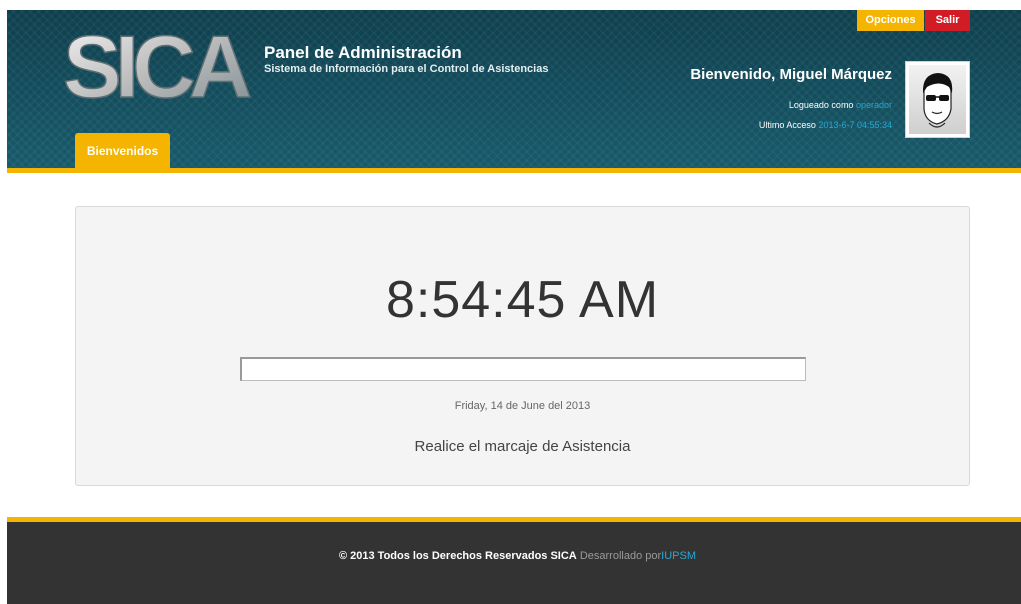 The width and height of the screenshot is (1021, 604). Describe the element at coordinates (122, 150) in the screenshot. I see `tab-bienvenidos: Bienvenidos` at that location.